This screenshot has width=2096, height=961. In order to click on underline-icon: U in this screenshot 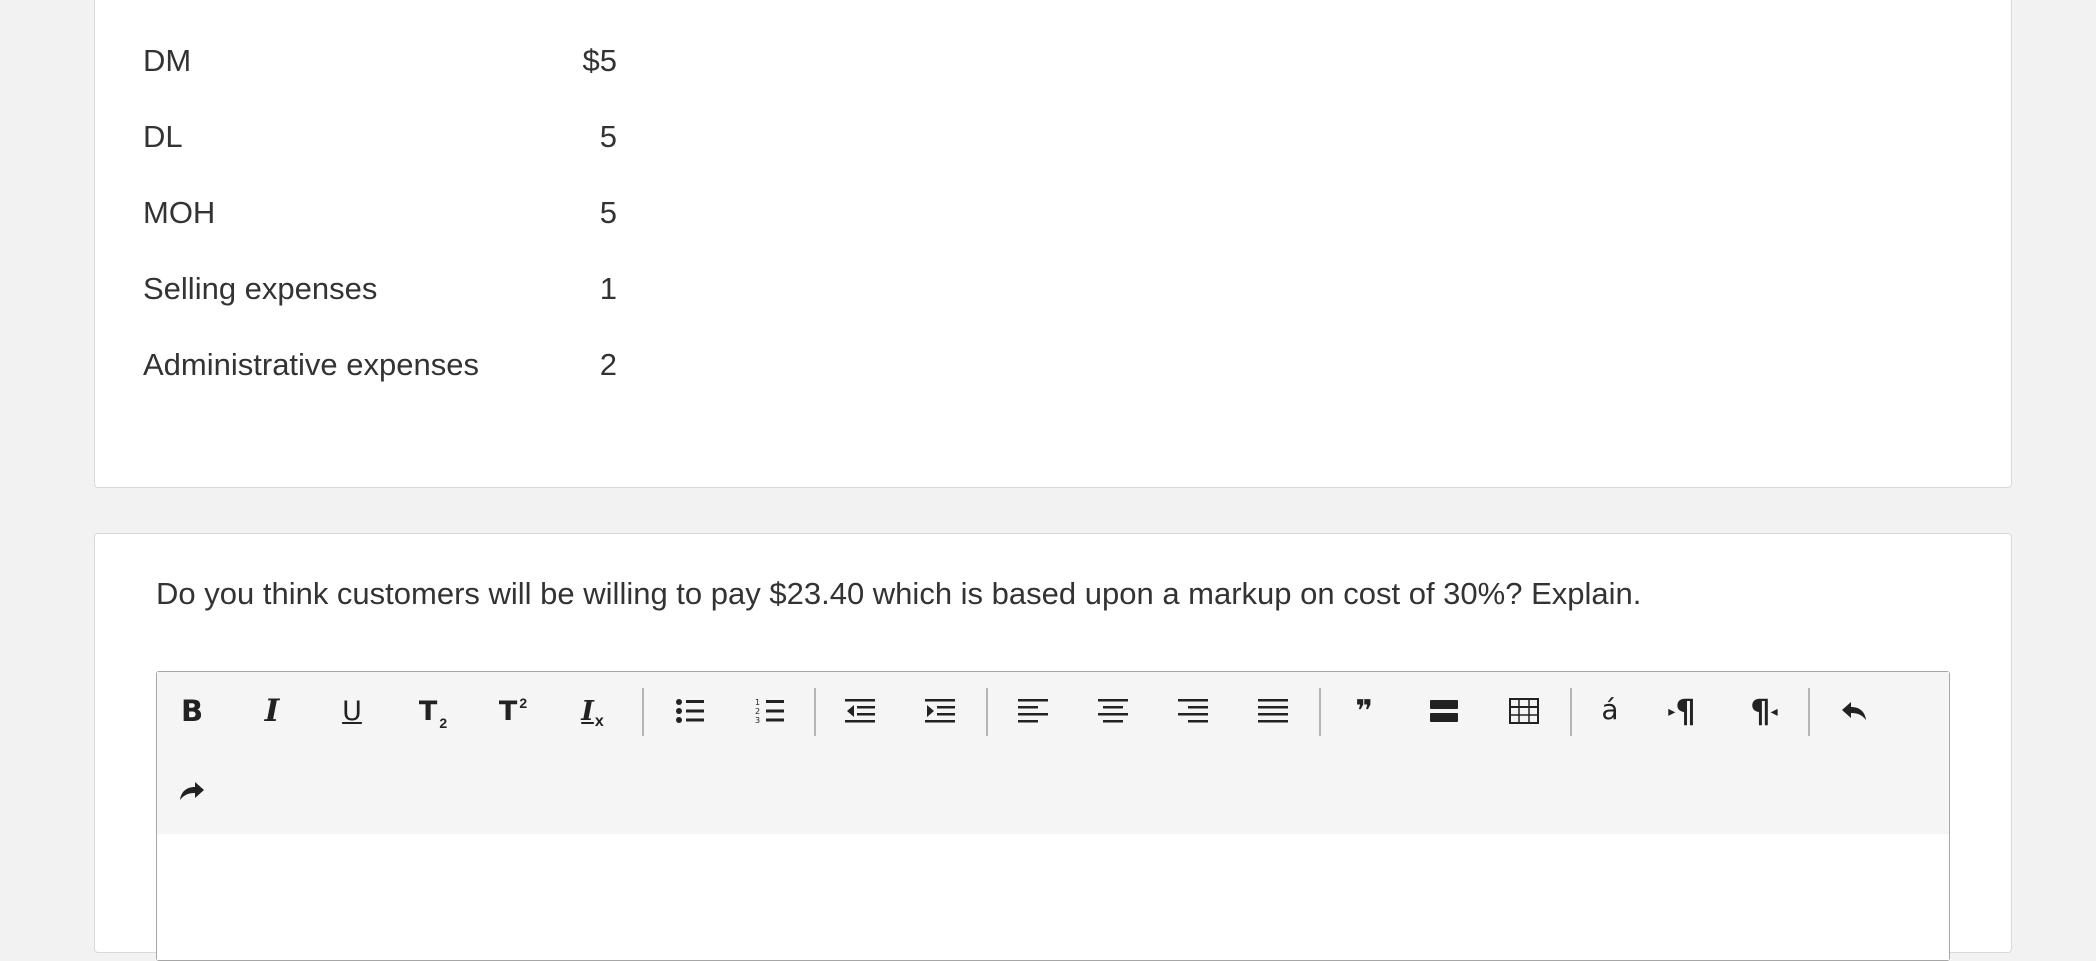, I will do `click(352, 711)`.